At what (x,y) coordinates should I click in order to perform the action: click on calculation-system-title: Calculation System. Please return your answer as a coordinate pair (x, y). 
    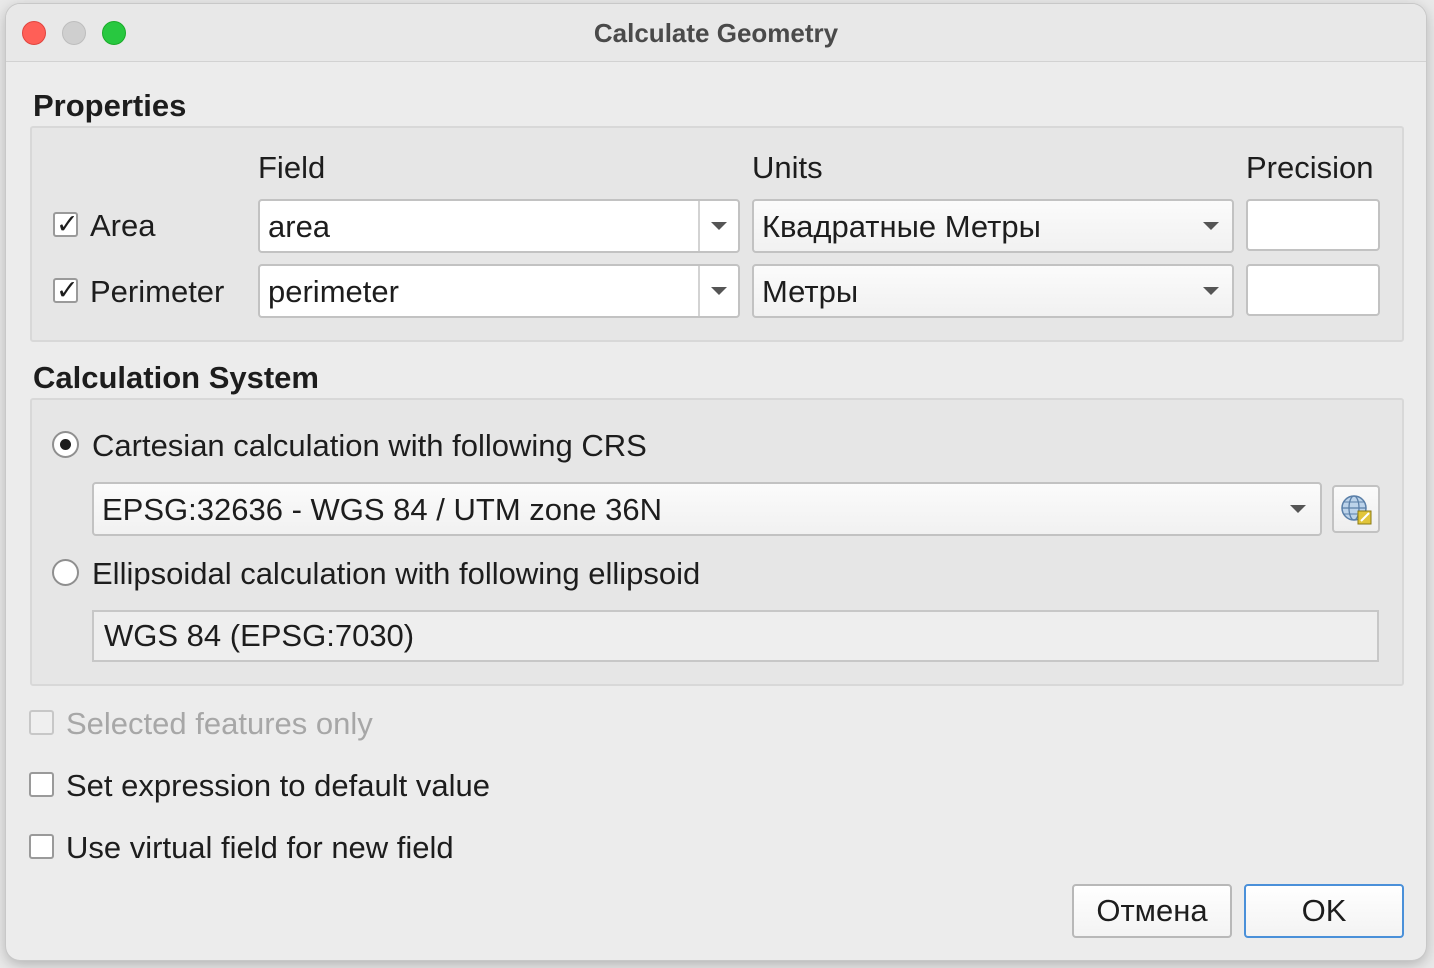
    Looking at the image, I should click on (176, 377).